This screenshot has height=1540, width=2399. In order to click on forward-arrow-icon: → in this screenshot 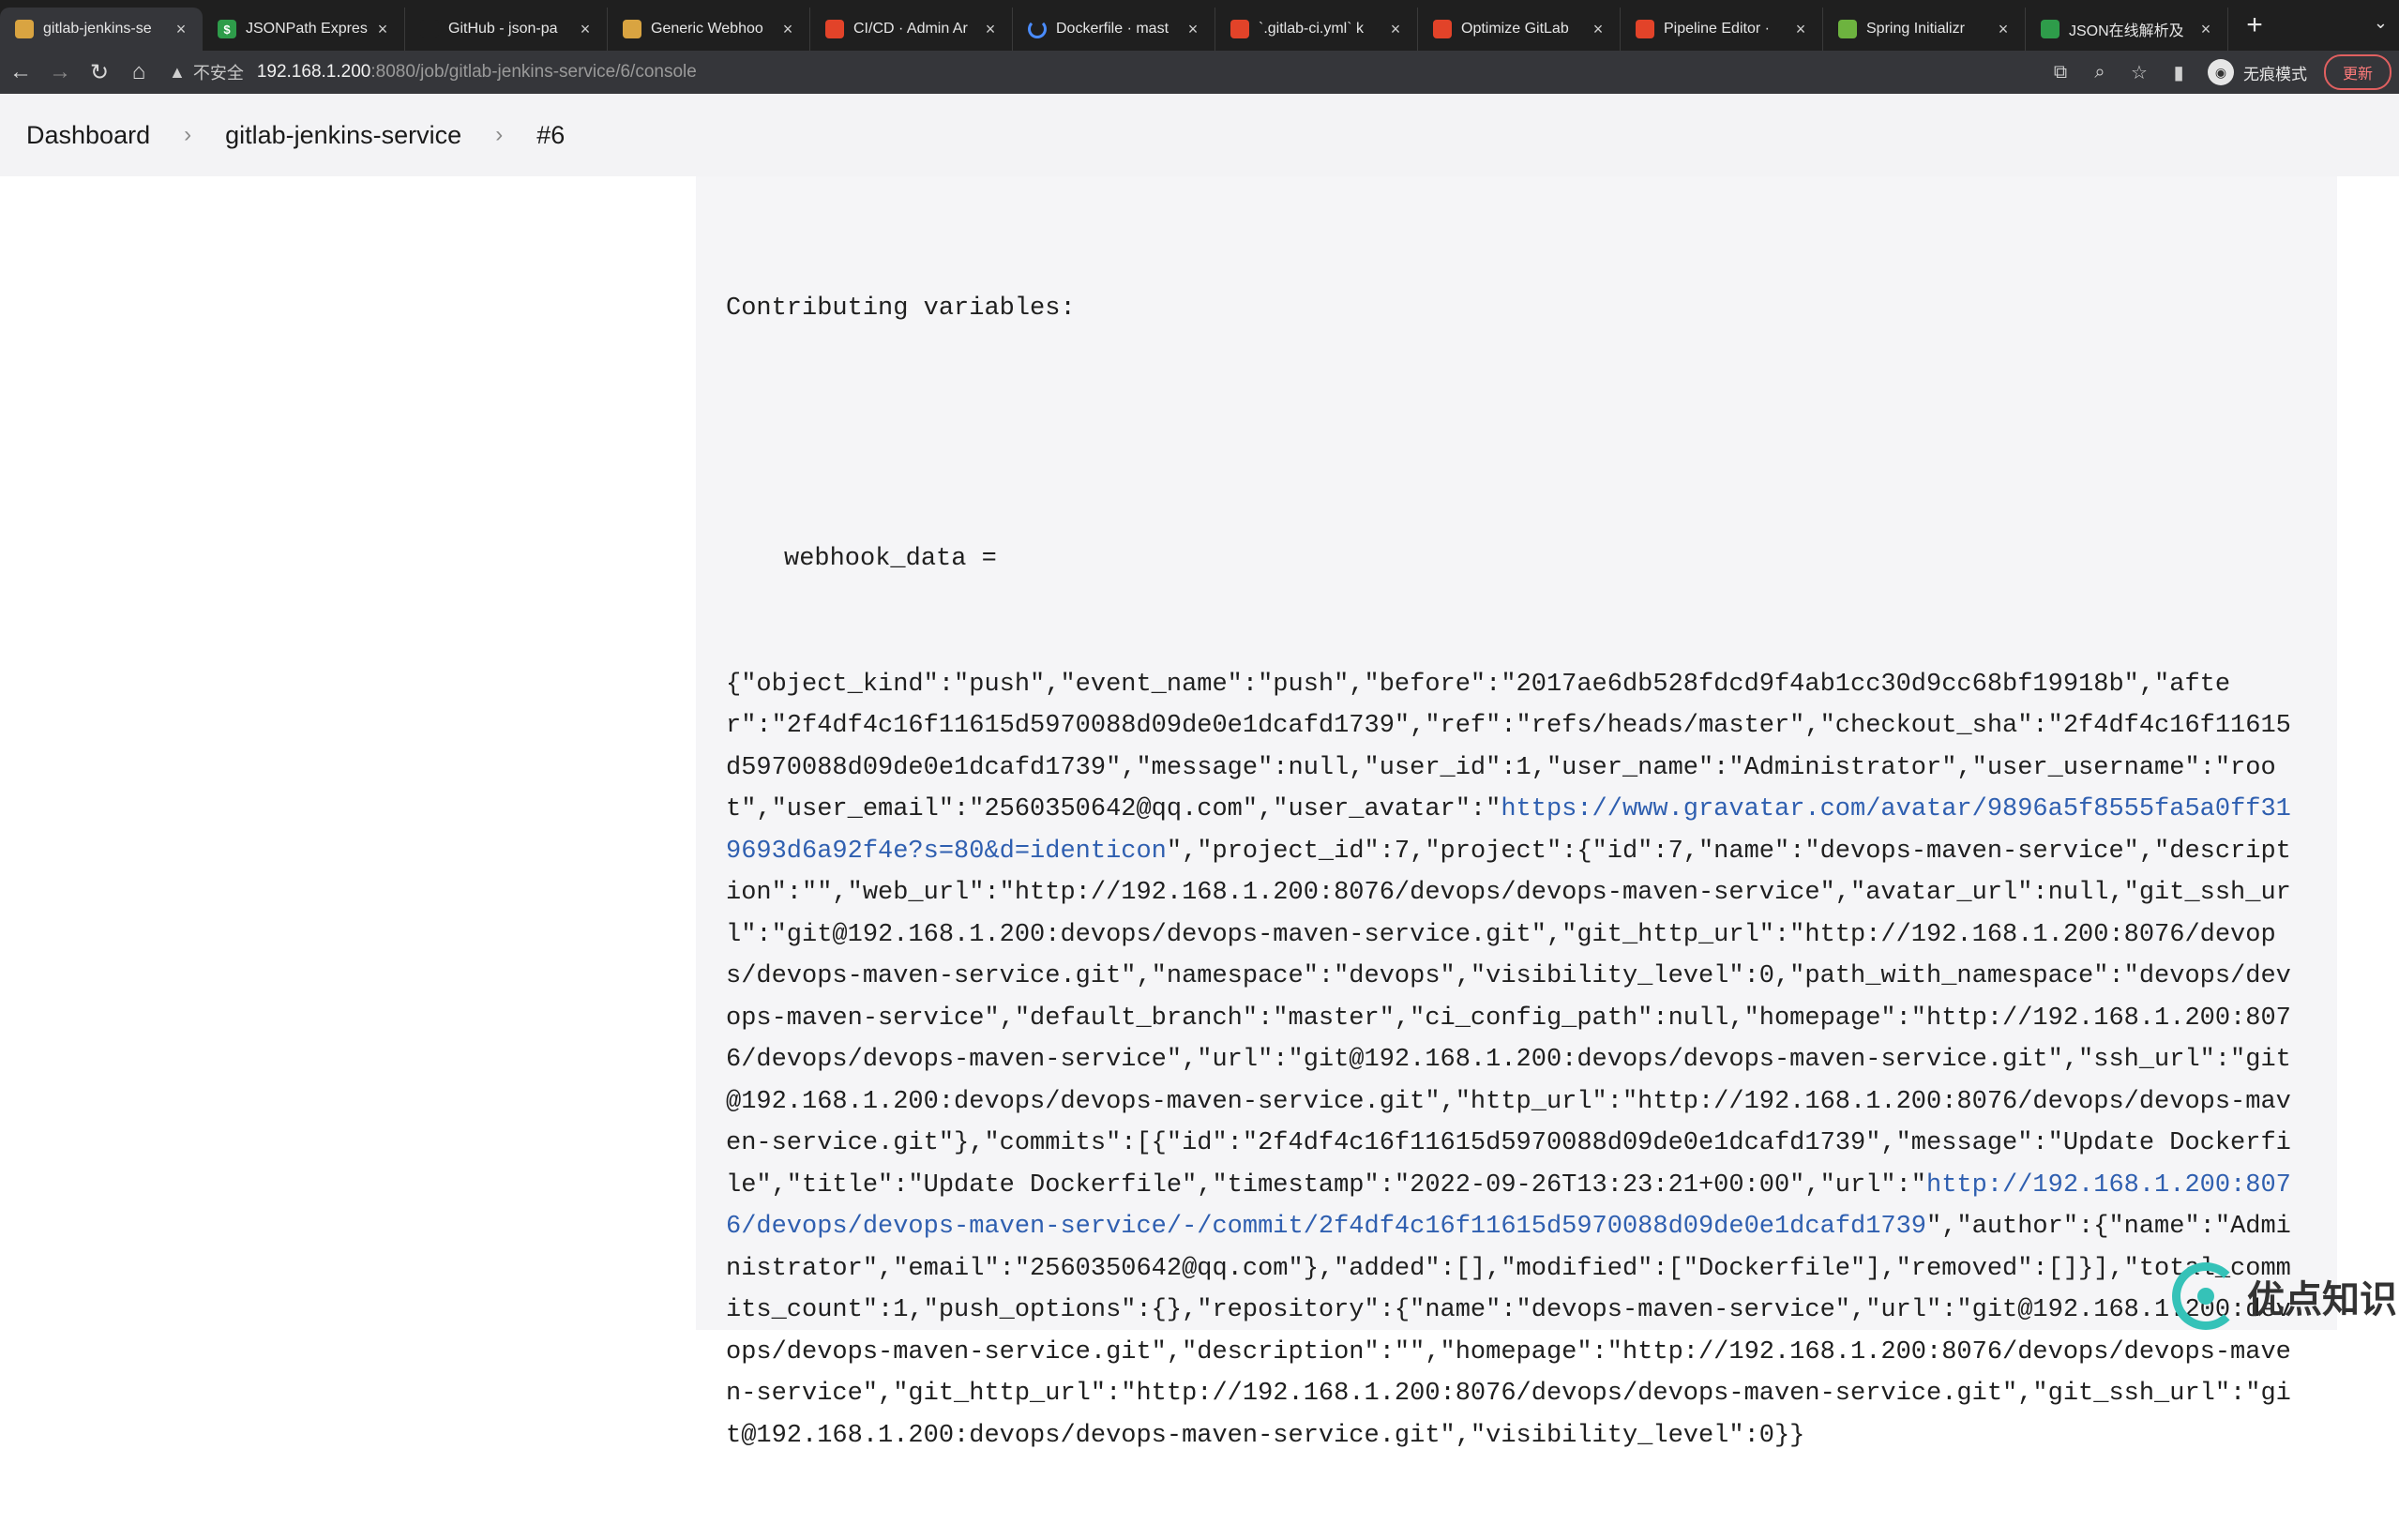, I will do `click(60, 72)`.